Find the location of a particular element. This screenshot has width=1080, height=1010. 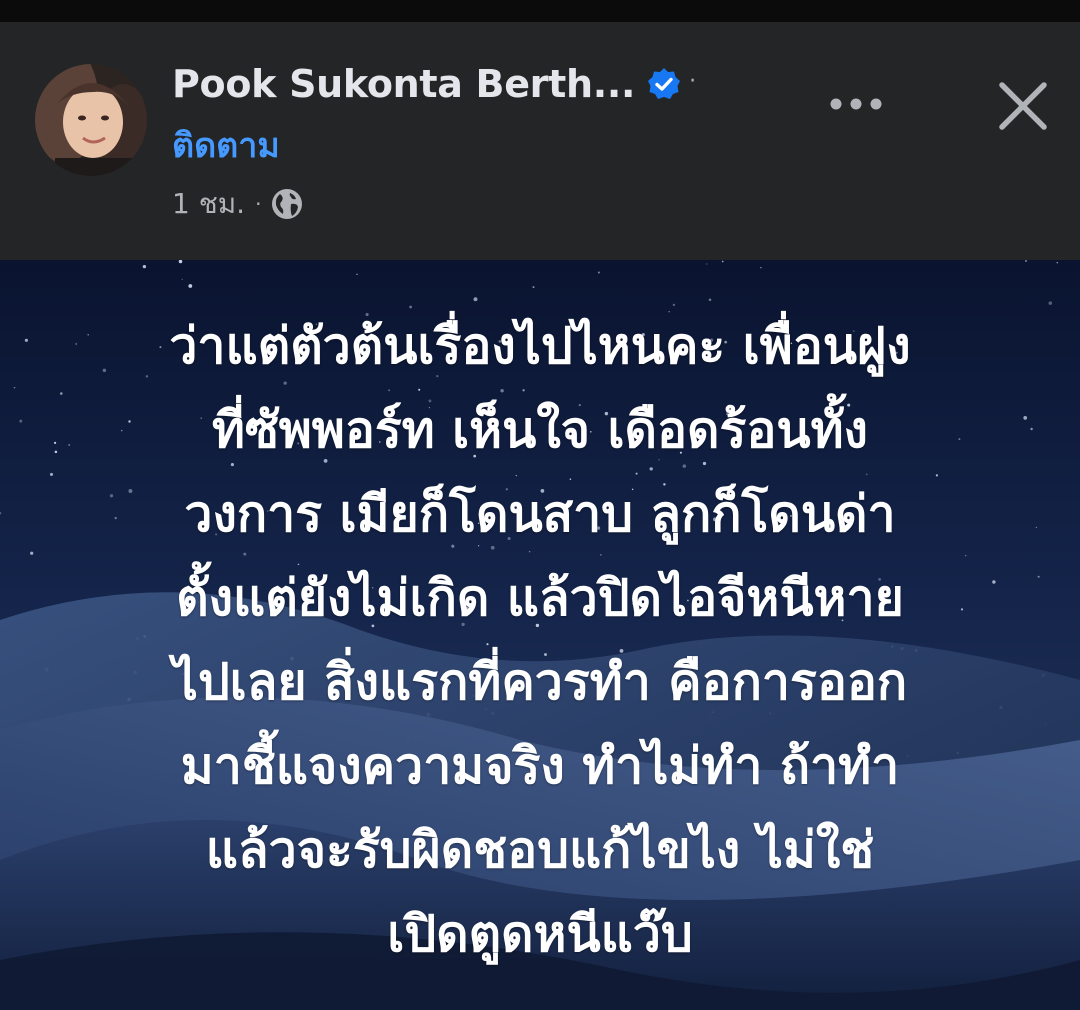

verified-badge-icon is located at coordinates (664, 83).